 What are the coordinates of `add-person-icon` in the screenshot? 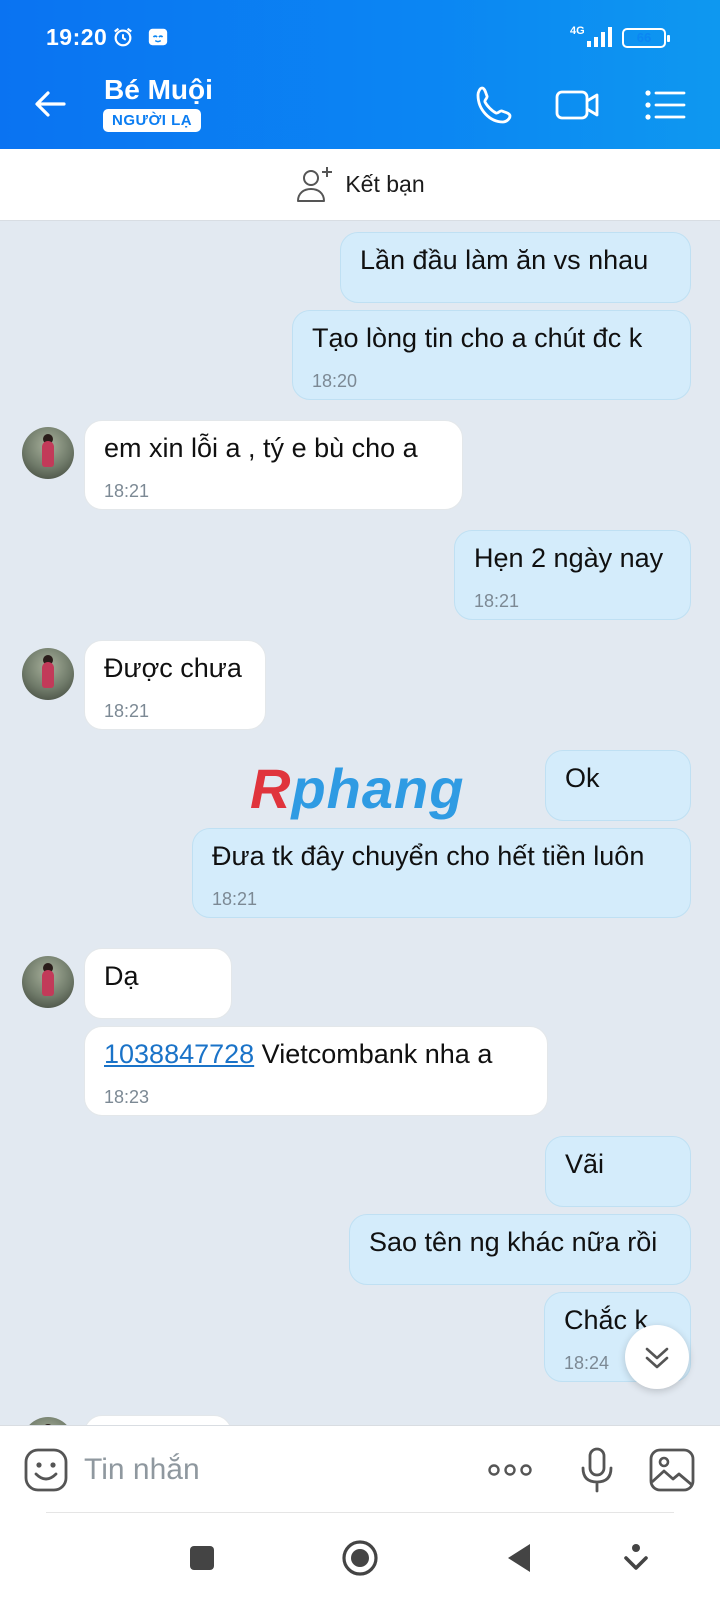 It's located at (315, 184).